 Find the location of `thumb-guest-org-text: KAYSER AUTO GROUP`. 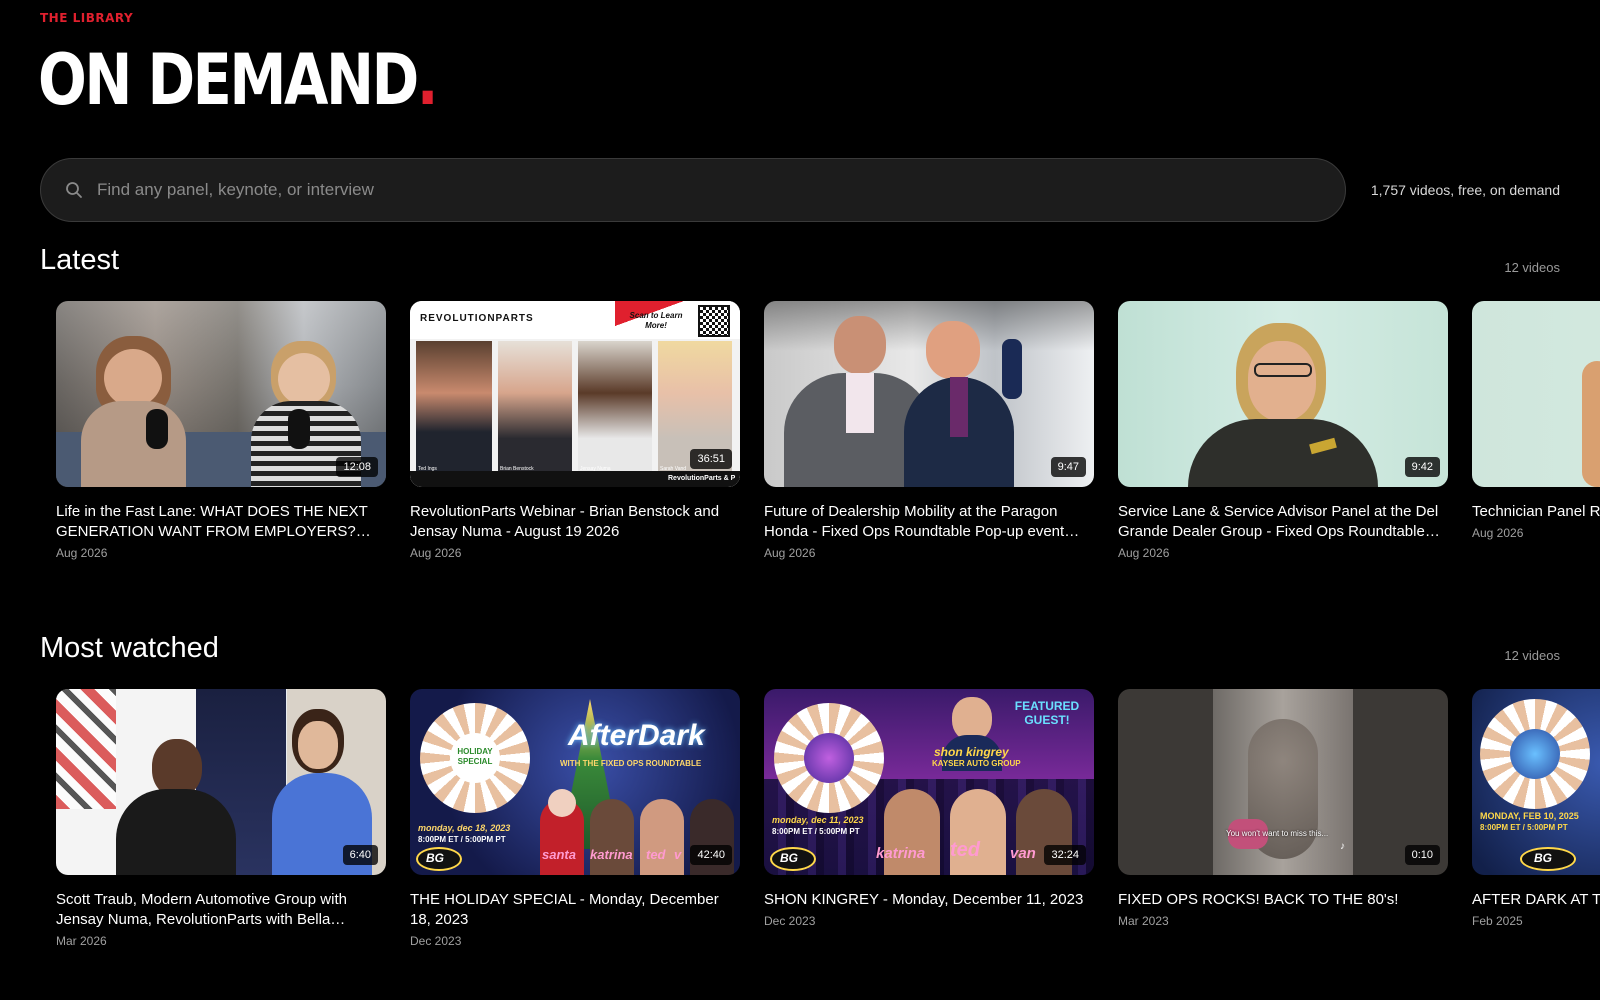

thumb-guest-org-text: KAYSER AUTO GROUP is located at coordinates (976, 763).